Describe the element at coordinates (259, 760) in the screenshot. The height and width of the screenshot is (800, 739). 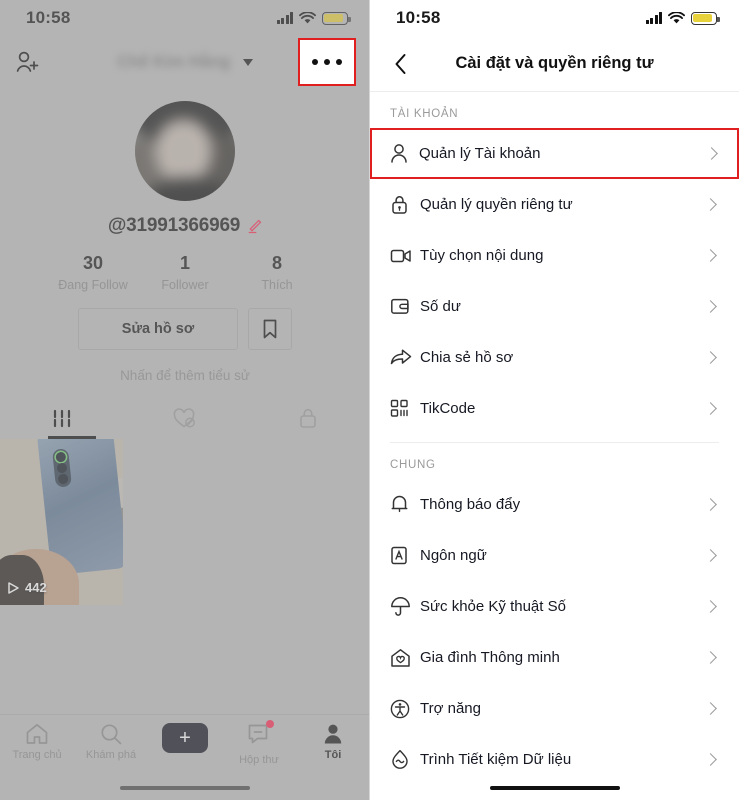
I see `nav-label: Hộp thư` at that location.